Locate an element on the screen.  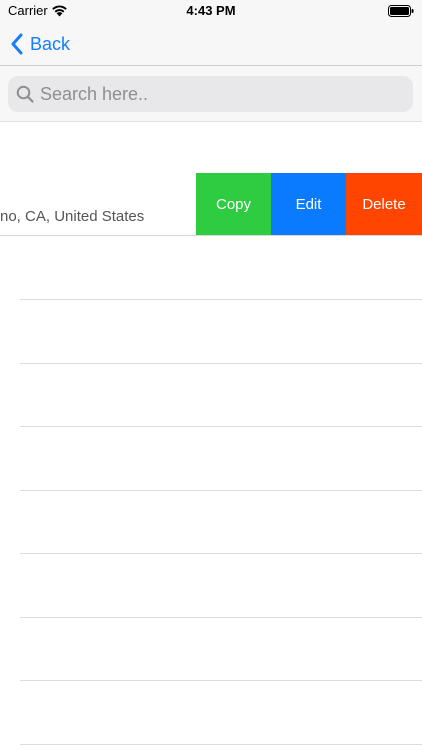
chevron-left-icon is located at coordinates (17, 44).